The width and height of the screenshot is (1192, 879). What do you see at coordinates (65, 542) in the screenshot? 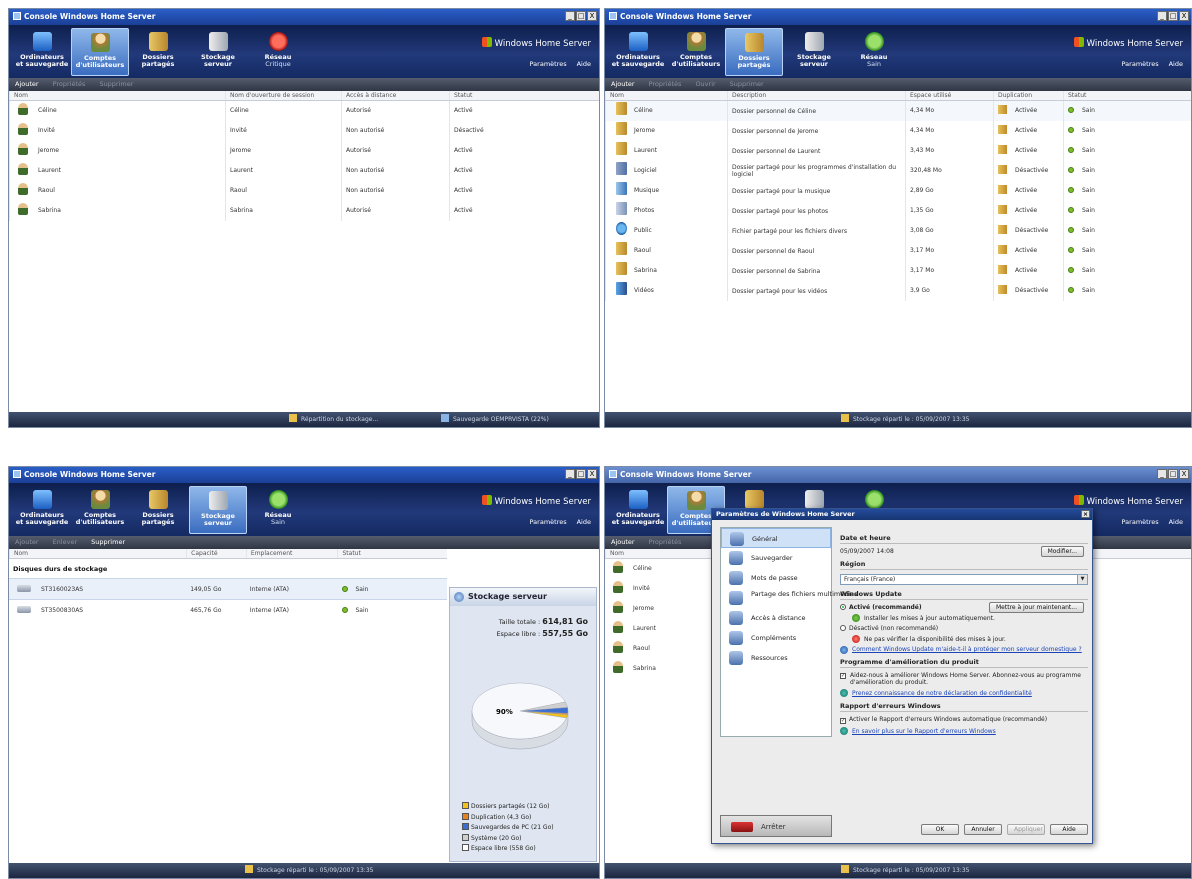
I see `remove-button: Enlever` at bounding box center [65, 542].